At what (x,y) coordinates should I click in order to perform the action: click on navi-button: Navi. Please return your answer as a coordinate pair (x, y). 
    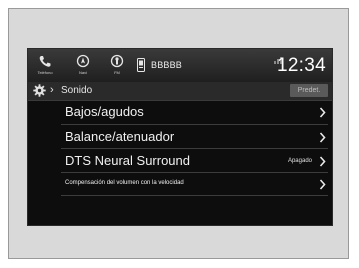
    Looking at the image, I should click on (83, 65).